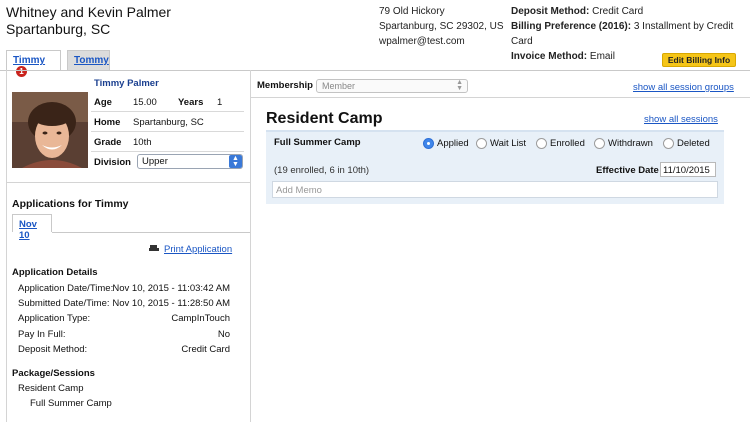 The height and width of the screenshot is (422, 750). Describe the element at coordinates (322, 170) in the screenshot. I see `enrollment-count: (19 enrolled, 6 in 10th)` at that location.